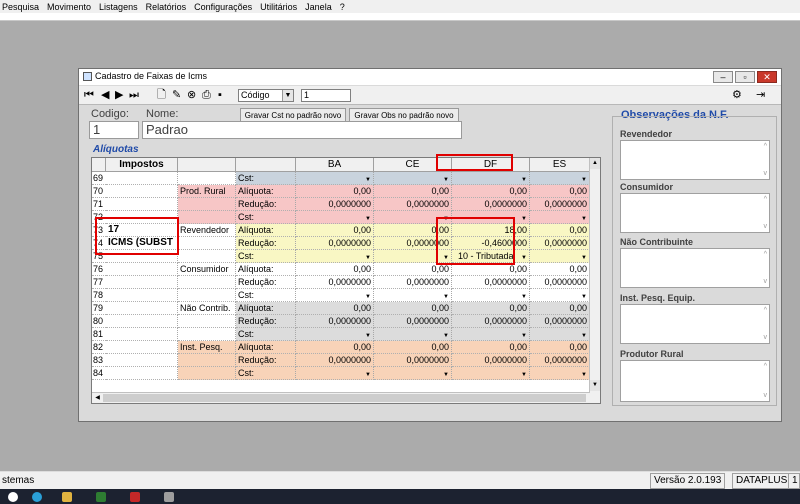  What do you see at coordinates (723, 77) in the screenshot?
I see `minimize-button: –` at bounding box center [723, 77].